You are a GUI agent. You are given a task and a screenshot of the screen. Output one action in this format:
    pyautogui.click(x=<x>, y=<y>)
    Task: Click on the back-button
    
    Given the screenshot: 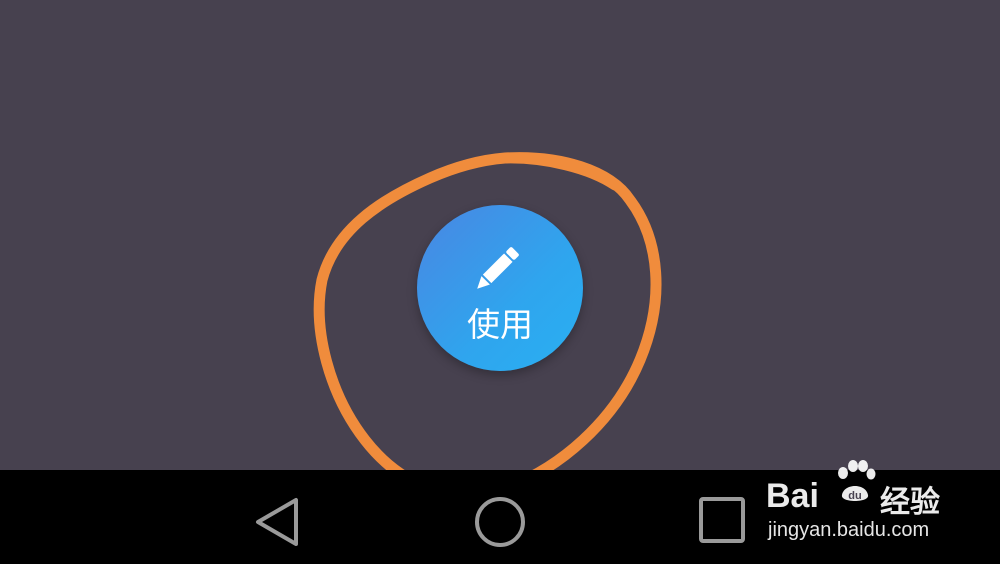 What is the action you would take?
    pyautogui.click(x=278, y=517)
    